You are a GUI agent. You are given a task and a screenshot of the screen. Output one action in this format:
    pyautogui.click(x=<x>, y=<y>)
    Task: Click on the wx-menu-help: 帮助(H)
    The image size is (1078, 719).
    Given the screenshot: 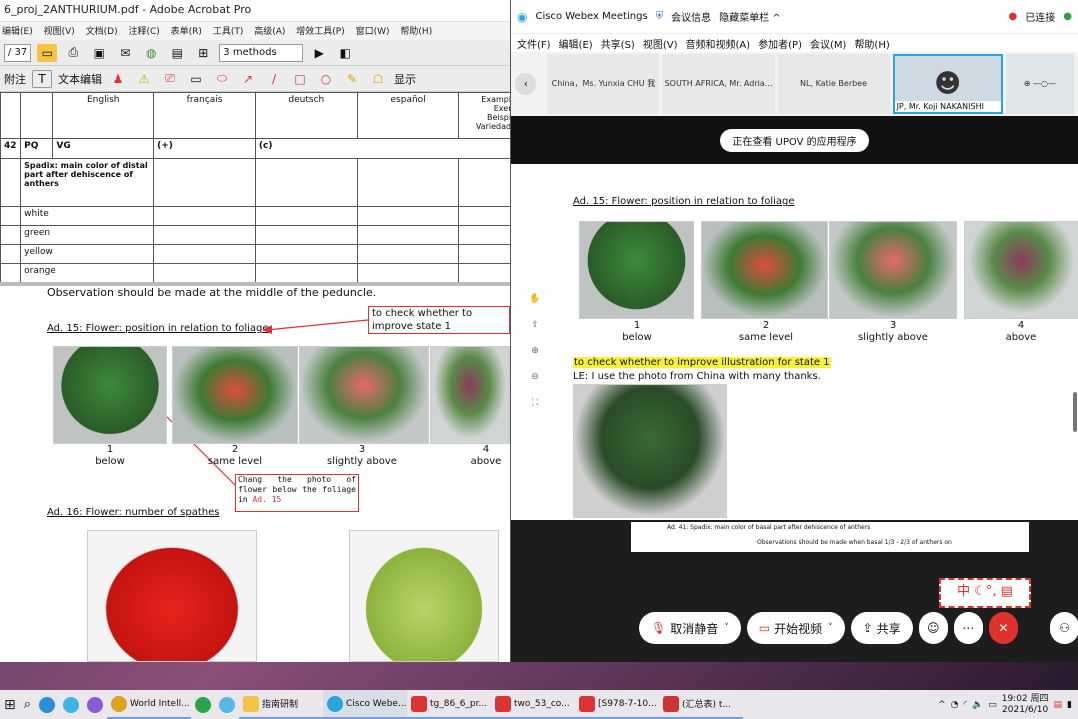 What is the action you would take?
    pyautogui.click(x=871, y=43)
    